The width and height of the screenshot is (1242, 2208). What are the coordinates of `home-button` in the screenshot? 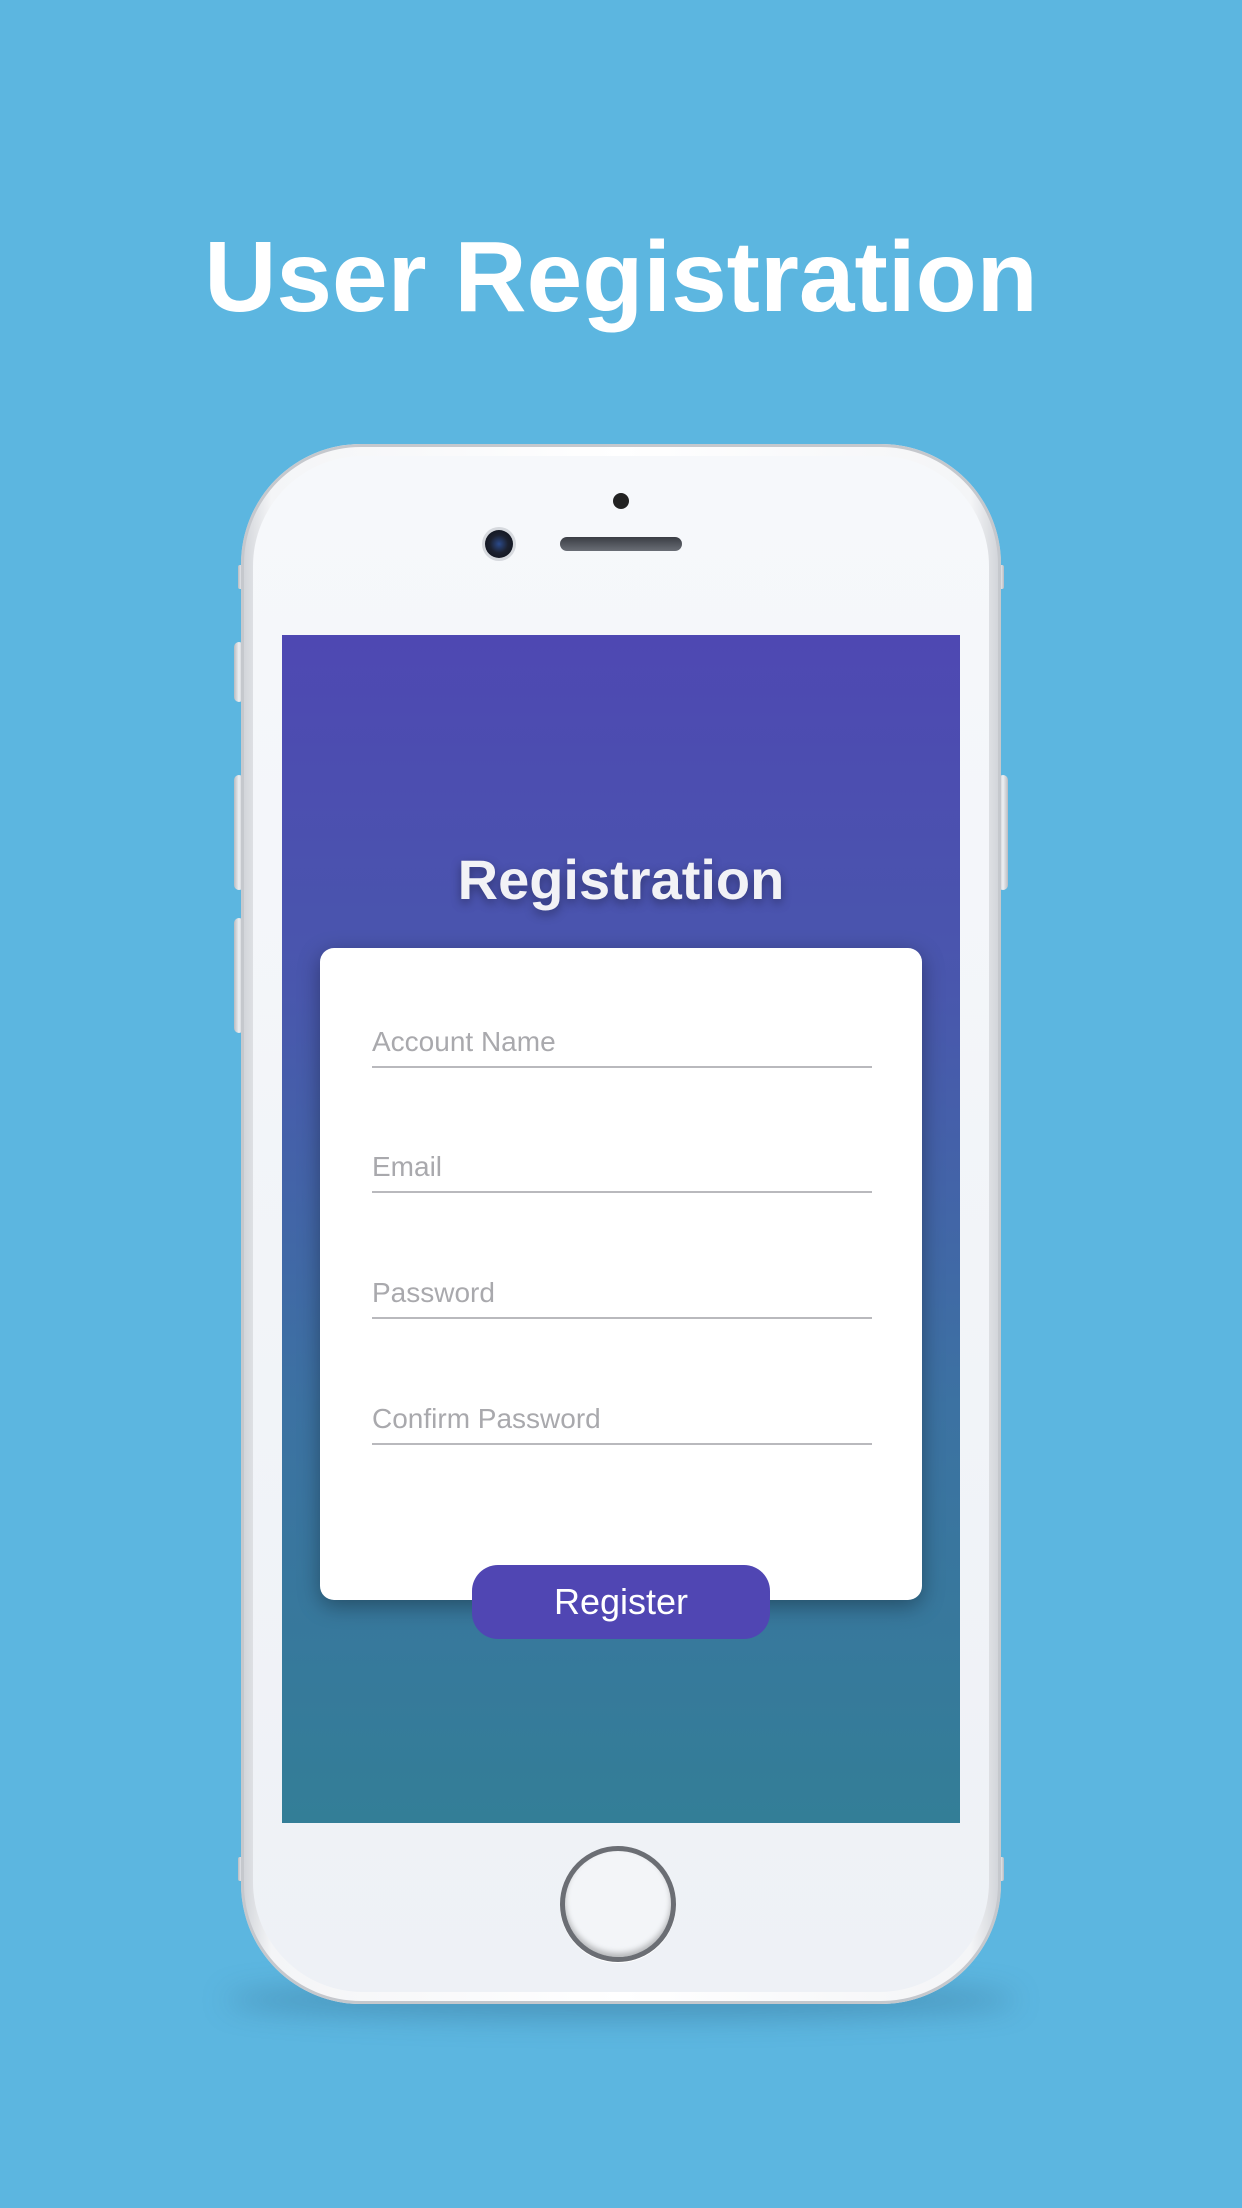 It's located at (618, 1904).